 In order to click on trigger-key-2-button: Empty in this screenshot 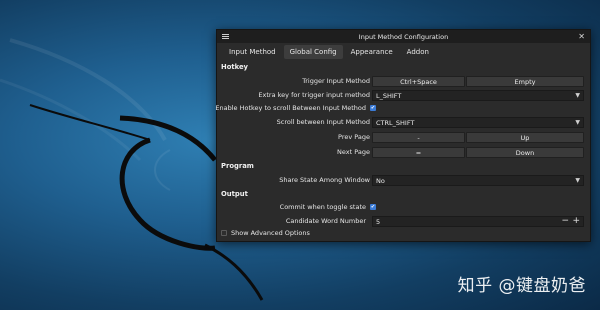, I will do `click(525, 81)`.